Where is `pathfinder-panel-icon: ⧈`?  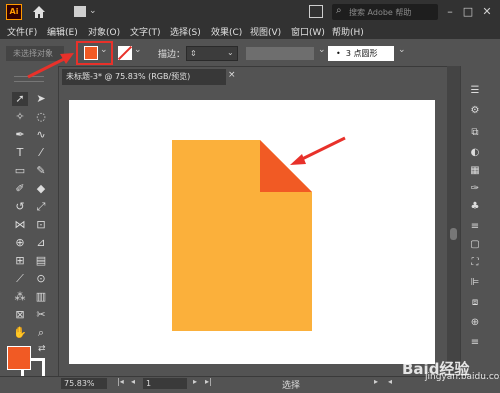
pathfinder-panel-icon: ⧈ is located at coordinates (475, 303).